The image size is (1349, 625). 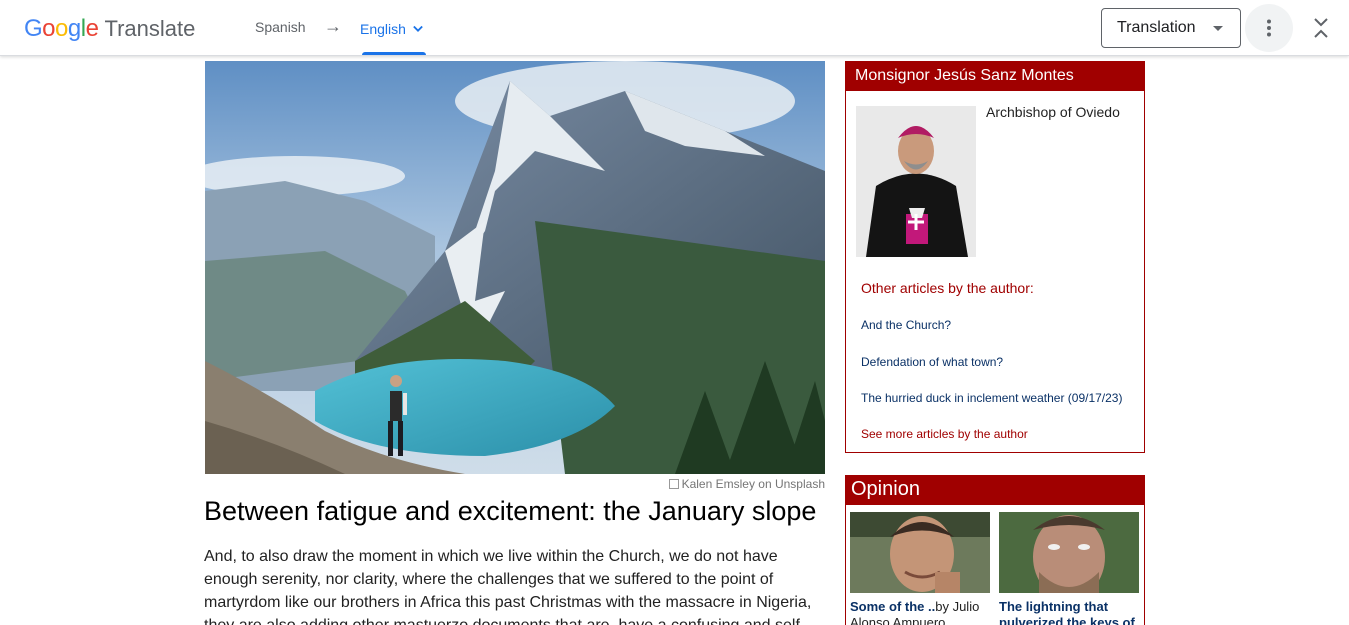 I want to click on google-wordmark: Google, so click(x=61, y=28).